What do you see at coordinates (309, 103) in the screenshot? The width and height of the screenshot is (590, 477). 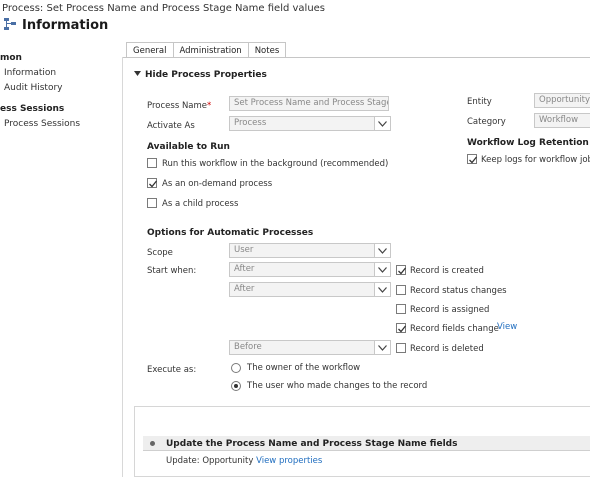 I see `process-name-input: Set Process Name and Process Stage Na` at bounding box center [309, 103].